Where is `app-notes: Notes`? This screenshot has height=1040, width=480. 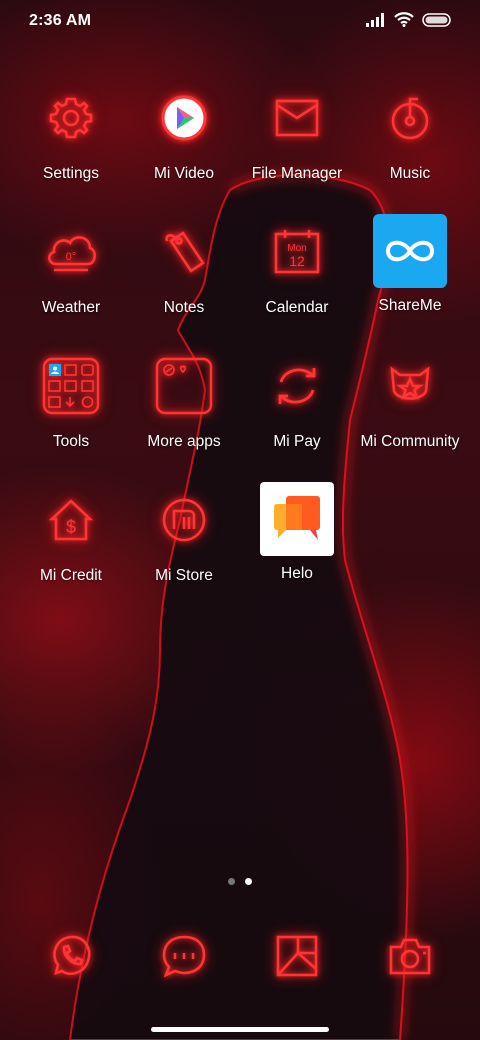 app-notes: Notes is located at coordinates (184, 265).